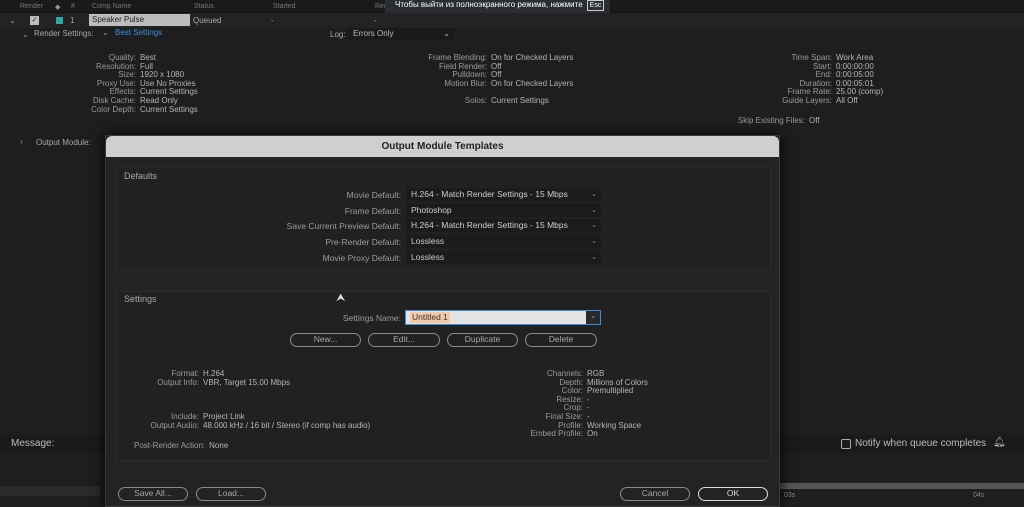 Image resolution: width=1024 pixels, height=507 pixels. What do you see at coordinates (140, 299) in the screenshot?
I see `settings-heading: Settings` at bounding box center [140, 299].